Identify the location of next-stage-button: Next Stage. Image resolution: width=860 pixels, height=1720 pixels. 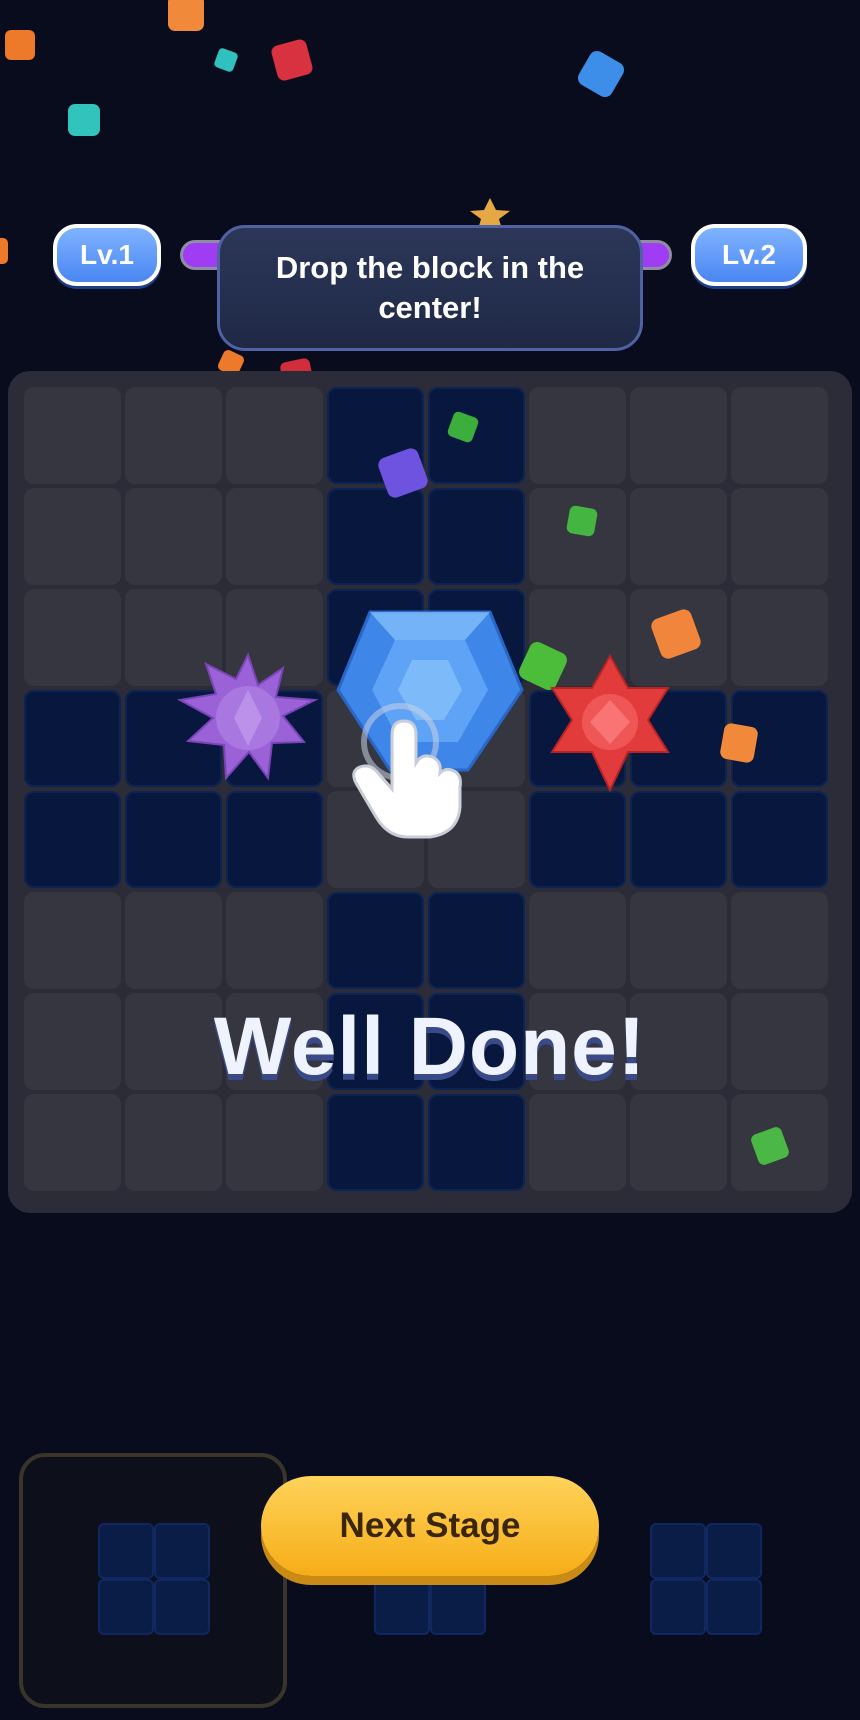
(430, 1526).